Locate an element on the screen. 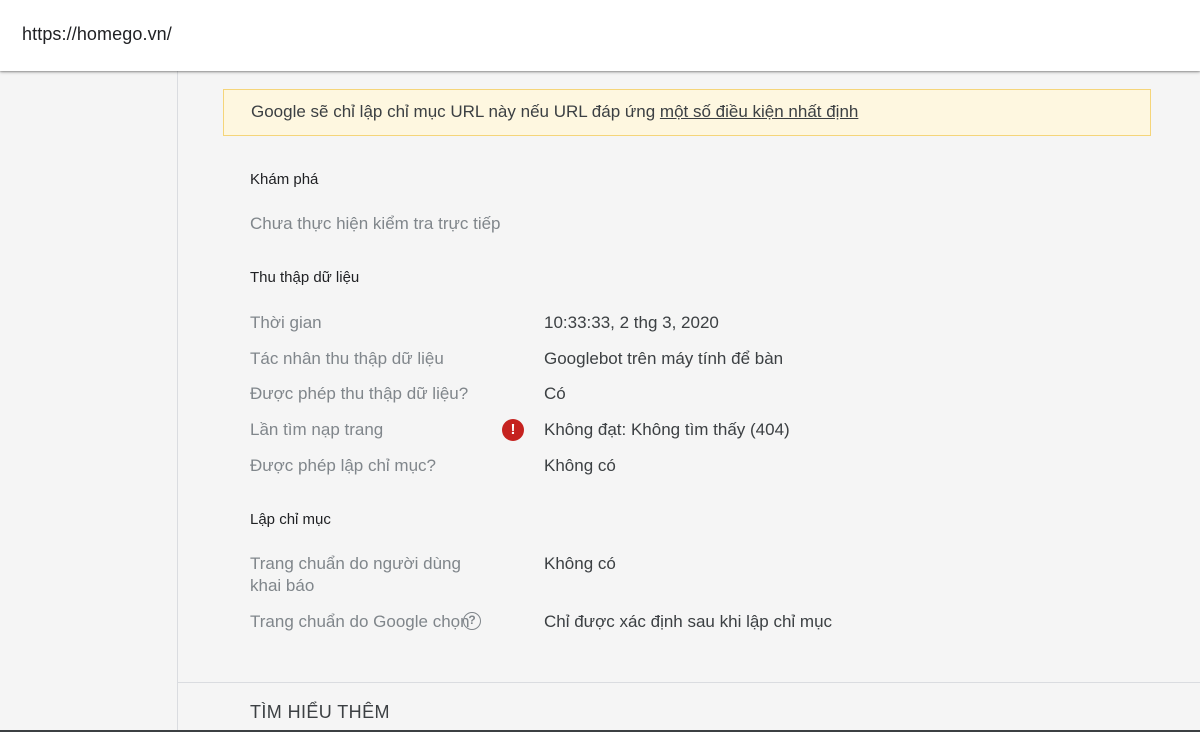 The image size is (1200, 732). left-rail is located at coordinates (88, 401).